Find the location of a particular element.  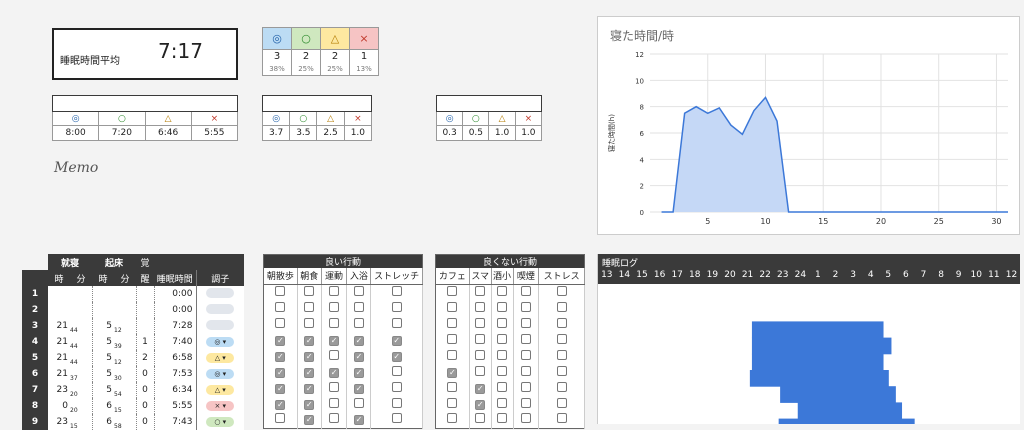

wake-minute: 39 is located at coordinates (125, 342).